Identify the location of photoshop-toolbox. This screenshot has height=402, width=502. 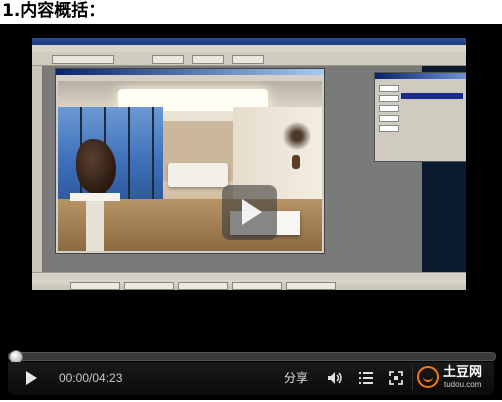
(37, 169).